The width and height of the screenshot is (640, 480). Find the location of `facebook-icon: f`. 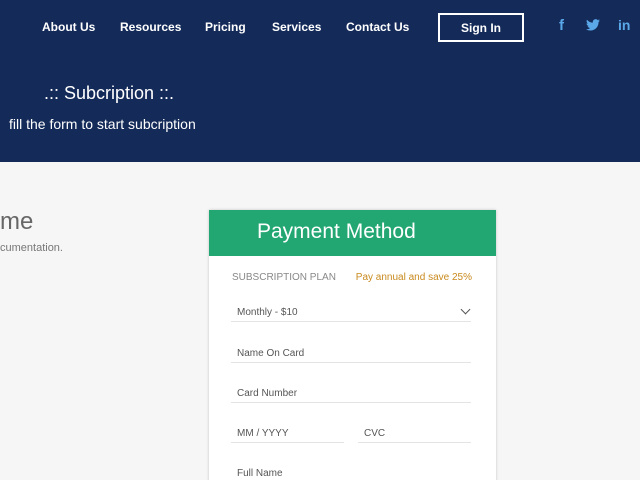

facebook-icon: f is located at coordinates (561, 25).